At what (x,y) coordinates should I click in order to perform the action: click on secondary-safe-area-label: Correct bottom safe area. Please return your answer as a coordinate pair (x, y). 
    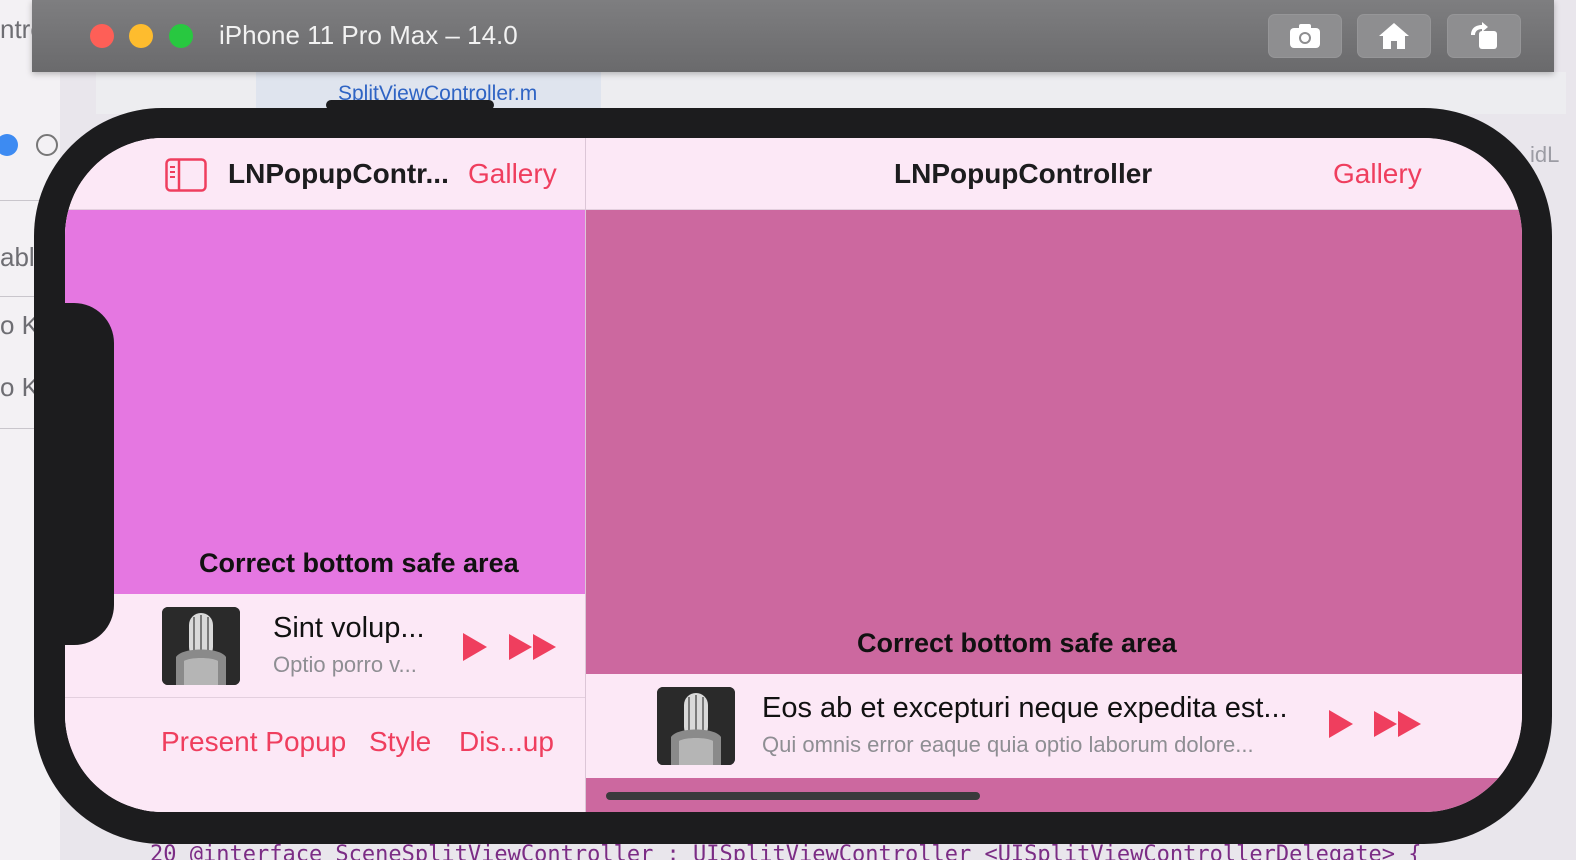
    Looking at the image, I should click on (1017, 643).